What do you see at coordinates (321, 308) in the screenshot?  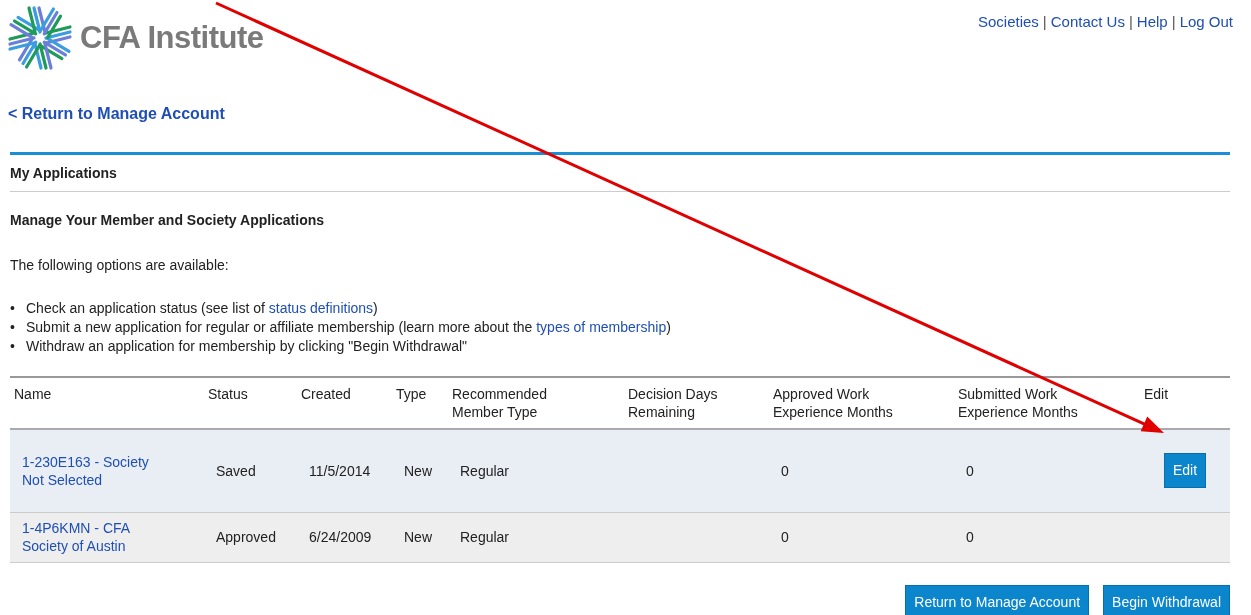 I see `inline-link: status definitions` at bounding box center [321, 308].